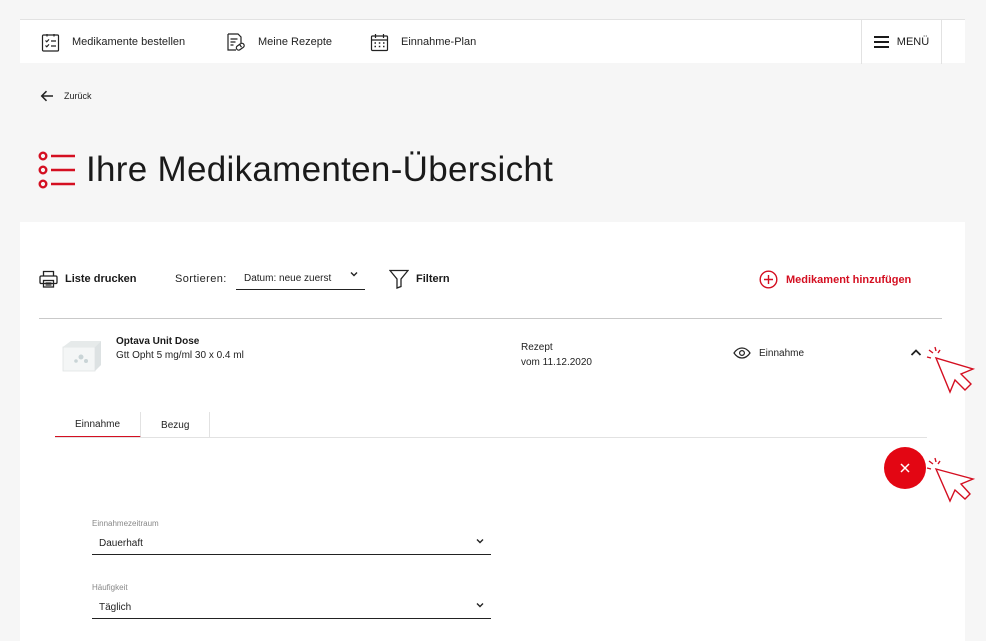  I want to click on package-image, so click(81, 356).